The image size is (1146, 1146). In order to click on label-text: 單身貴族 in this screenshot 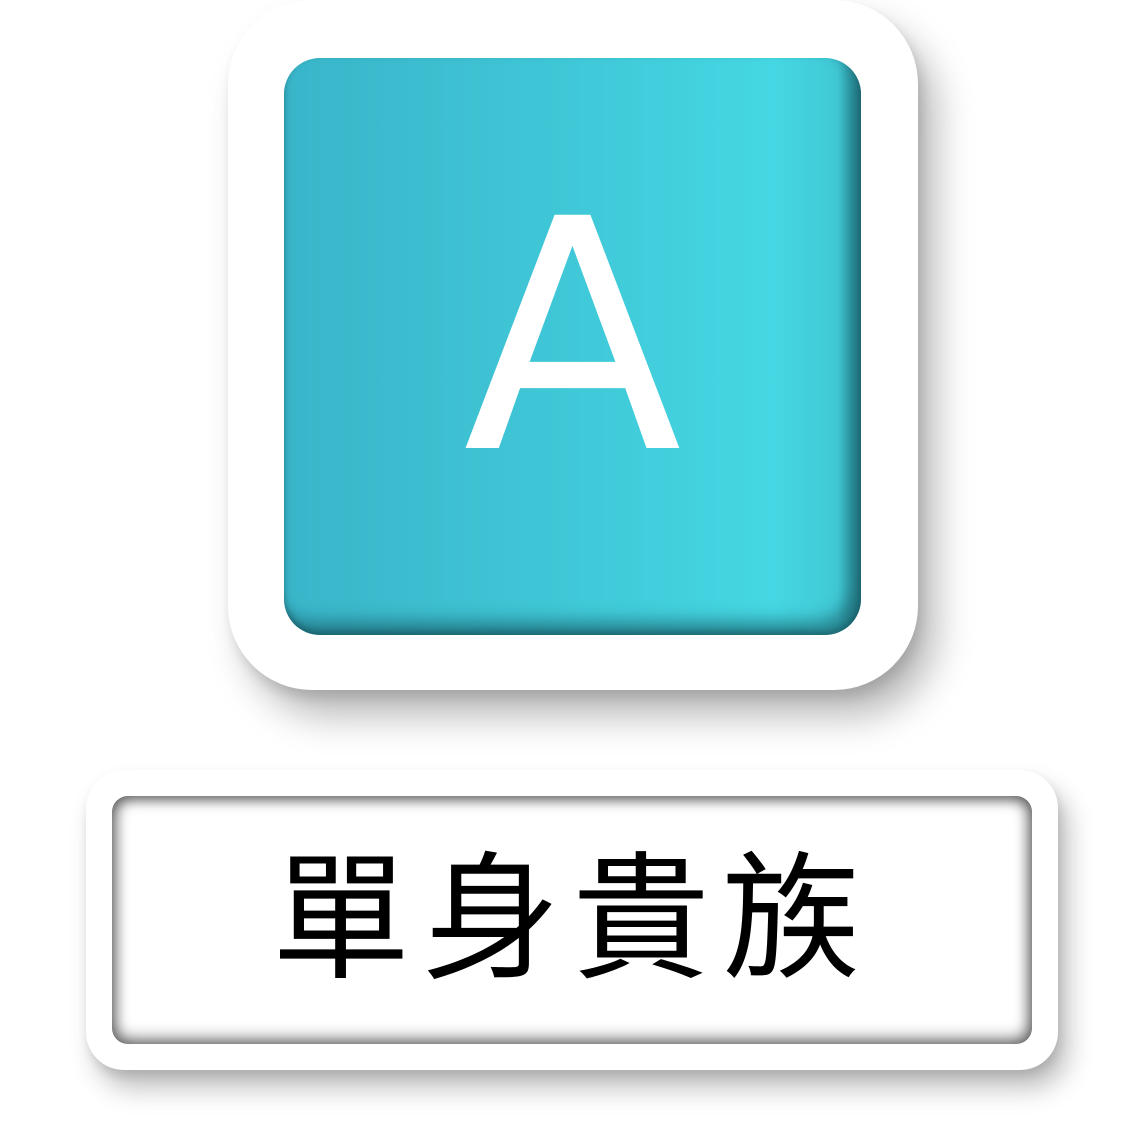, I will do `click(571, 919)`.